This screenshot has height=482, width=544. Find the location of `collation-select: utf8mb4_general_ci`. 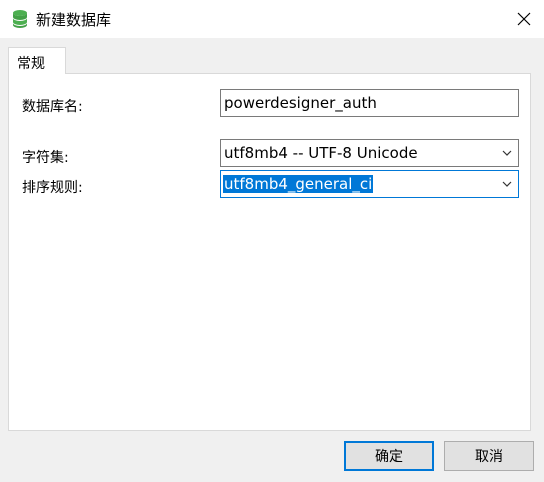

collation-select: utf8mb4_general_ci is located at coordinates (369, 184).